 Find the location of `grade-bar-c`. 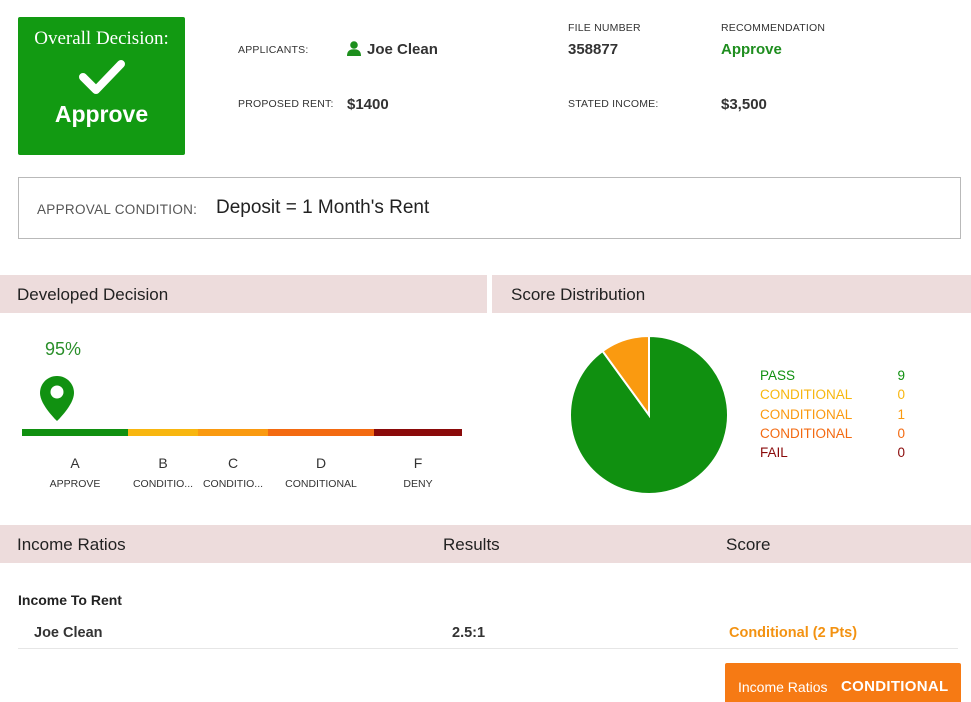

grade-bar-c is located at coordinates (233, 432).